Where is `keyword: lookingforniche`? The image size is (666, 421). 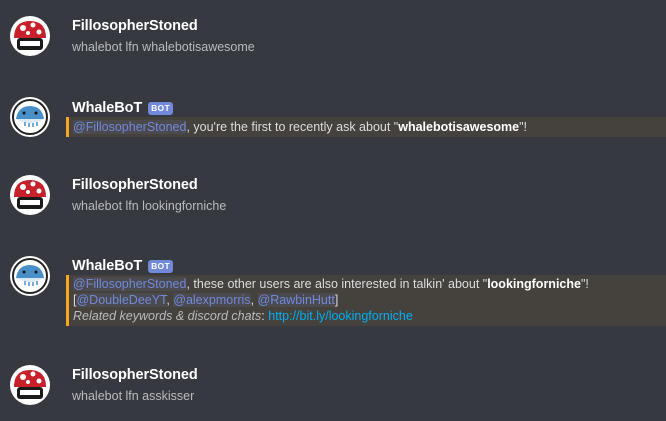 keyword: lookingforniche is located at coordinates (534, 284).